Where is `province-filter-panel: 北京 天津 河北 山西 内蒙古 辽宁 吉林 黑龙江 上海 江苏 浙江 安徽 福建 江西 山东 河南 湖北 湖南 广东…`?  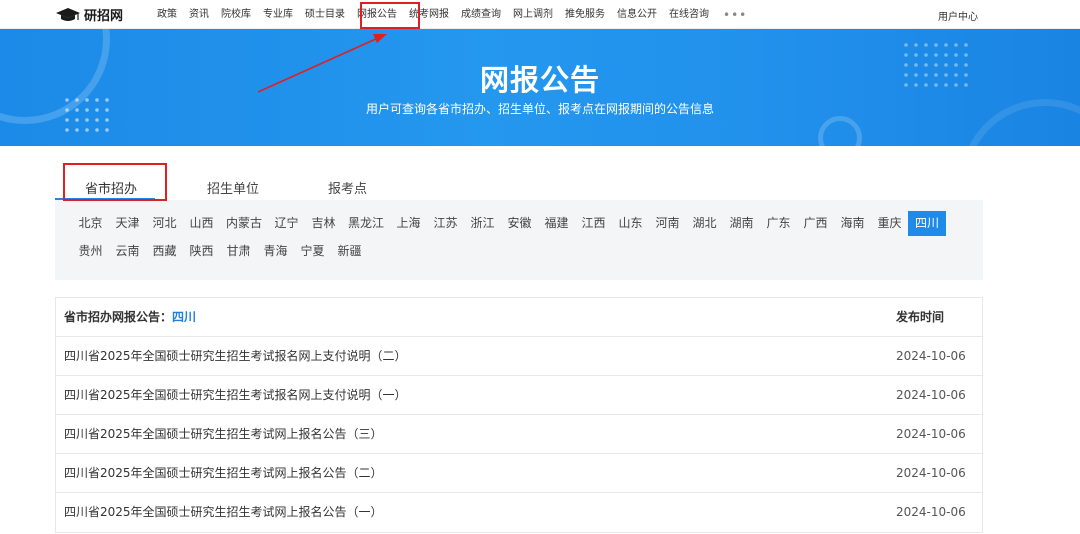 province-filter-panel: 北京 天津 河北 山西 内蒙古 辽宁 吉林 黑龙江 上海 江苏 浙江 安徽 福建 江西 山东 河南 湖北 湖南 广东… is located at coordinates (519, 240).